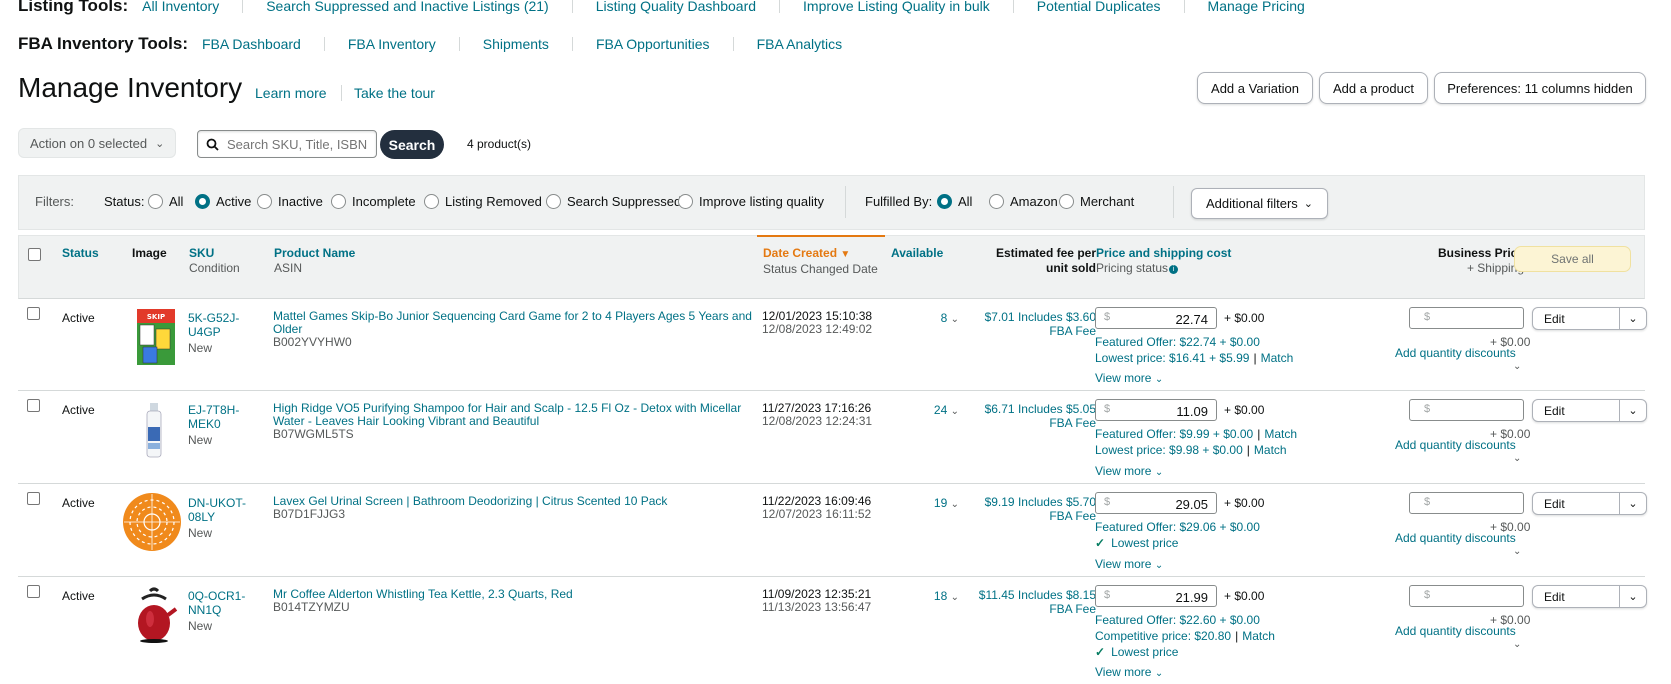 Image resolution: width=1671 pixels, height=684 pixels. What do you see at coordinates (263, 44) in the screenshot?
I see `nav-fba-dashboard: FBA Dashboard` at bounding box center [263, 44].